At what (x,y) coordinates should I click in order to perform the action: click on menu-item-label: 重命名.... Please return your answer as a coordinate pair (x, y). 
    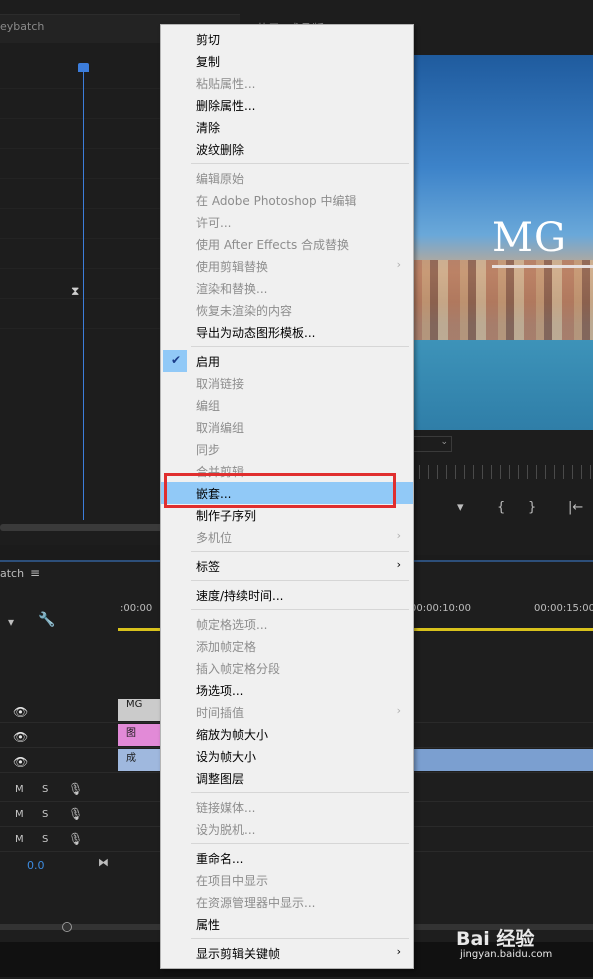
    Looking at the image, I should click on (220, 859).